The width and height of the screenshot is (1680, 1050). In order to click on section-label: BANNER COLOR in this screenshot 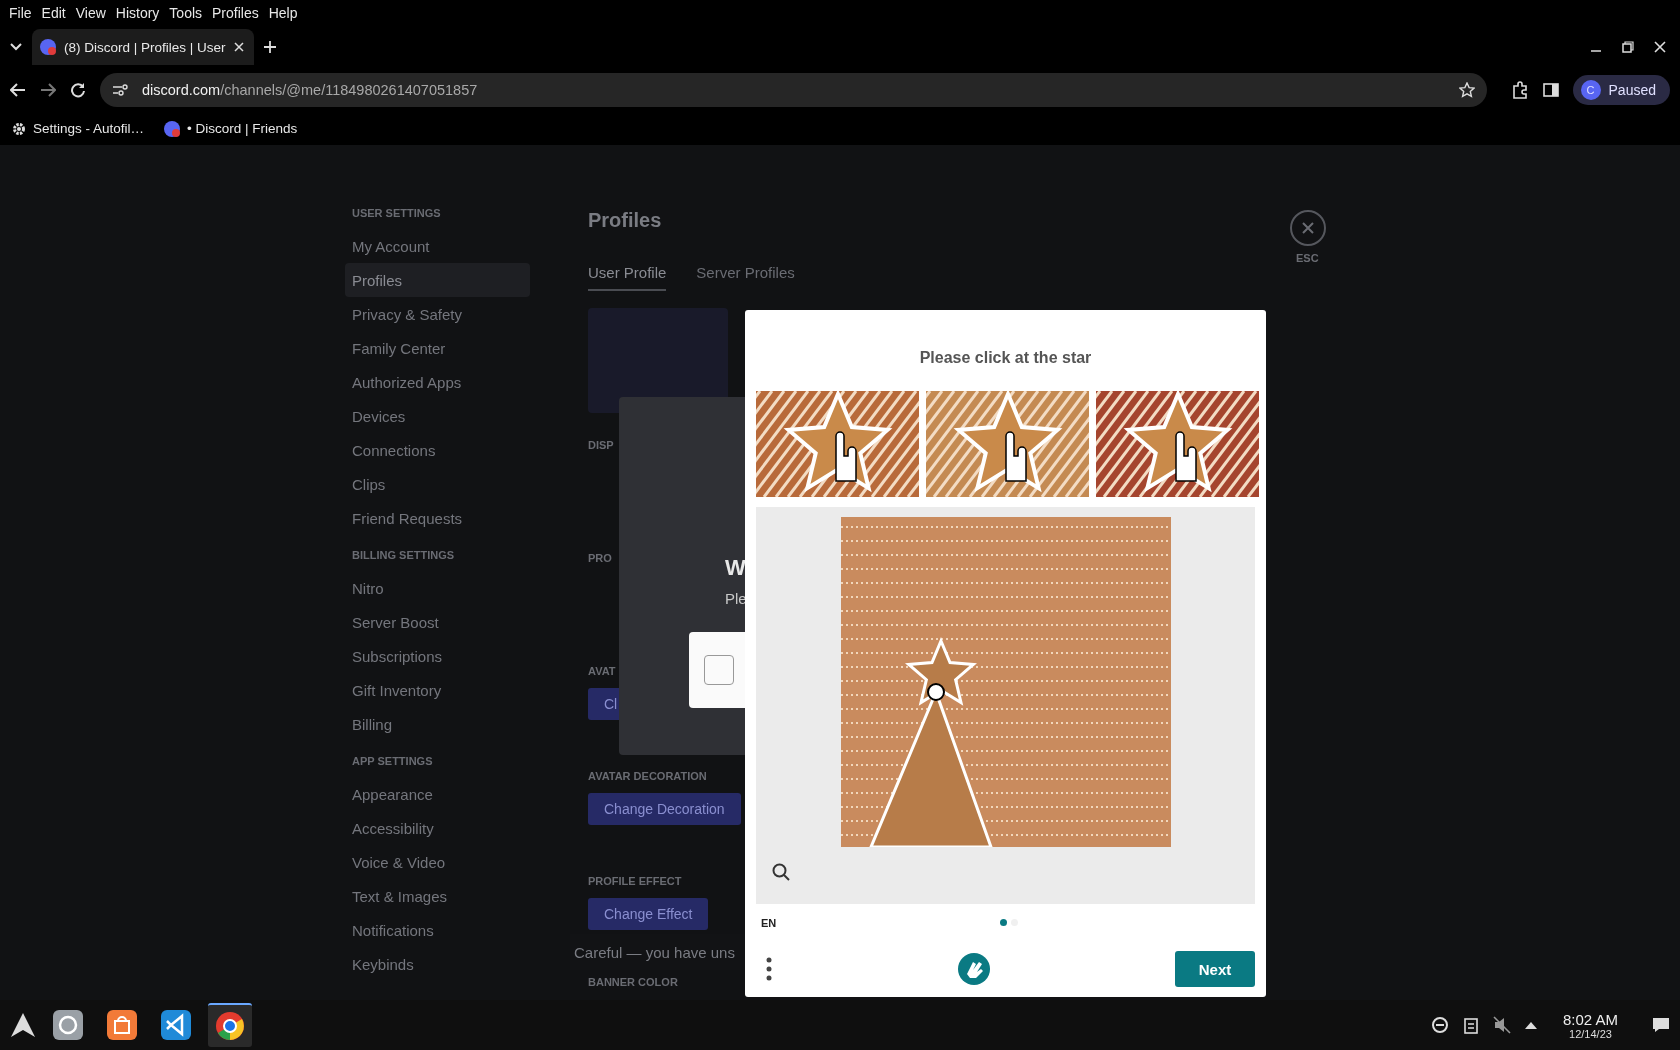, I will do `click(633, 982)`.